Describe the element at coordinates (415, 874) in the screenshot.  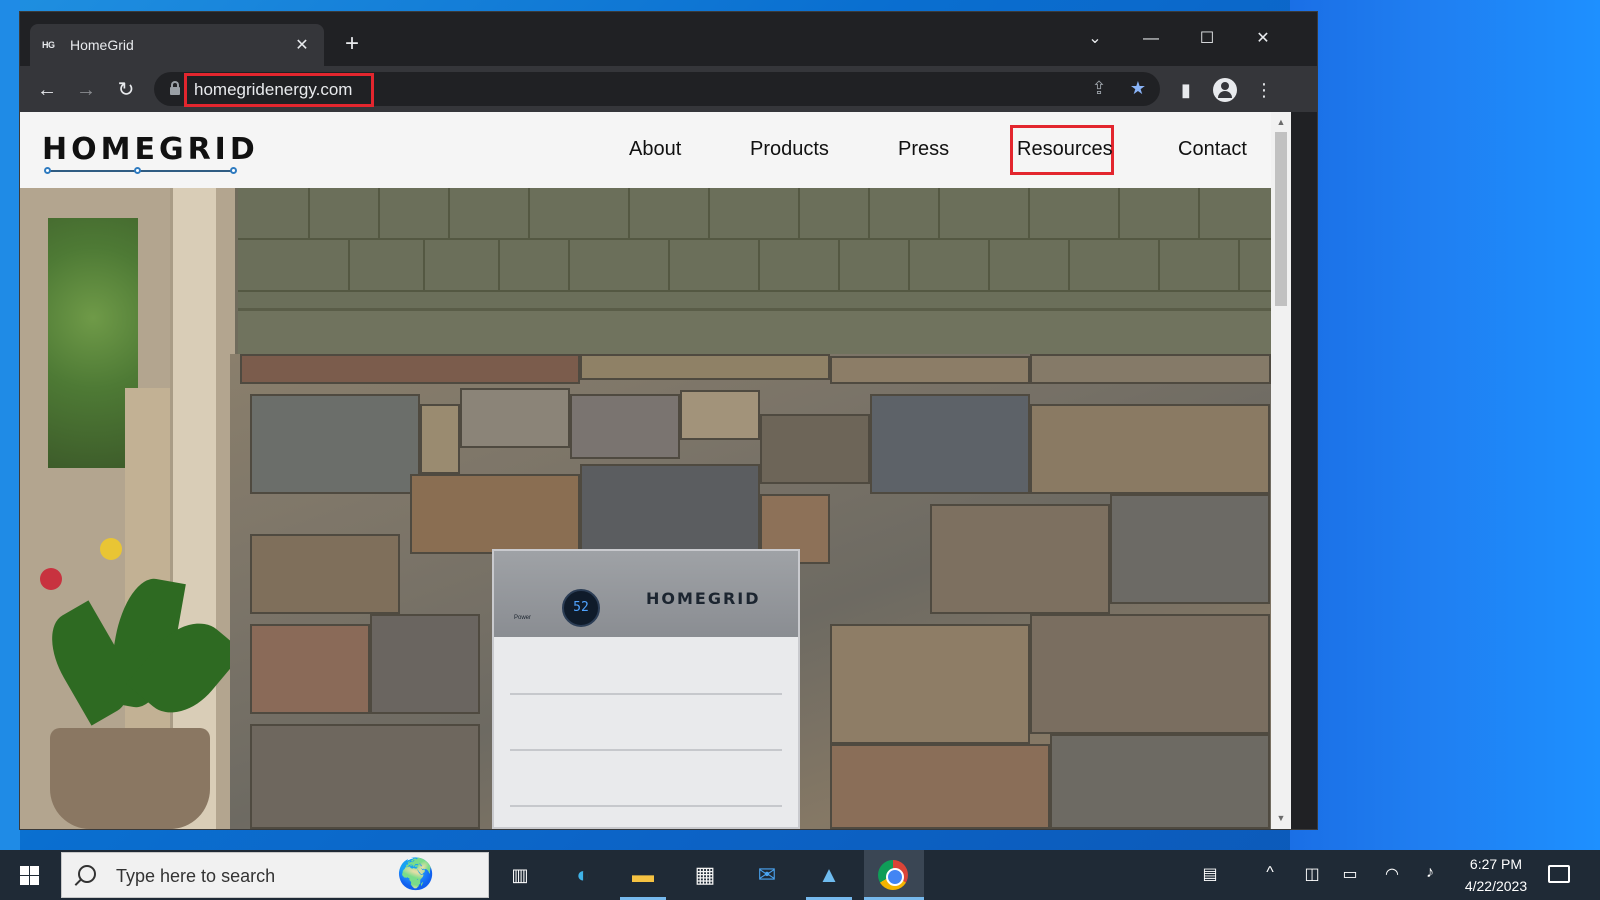
I see `search-highlight-globe-icon: 🌍` at that location.